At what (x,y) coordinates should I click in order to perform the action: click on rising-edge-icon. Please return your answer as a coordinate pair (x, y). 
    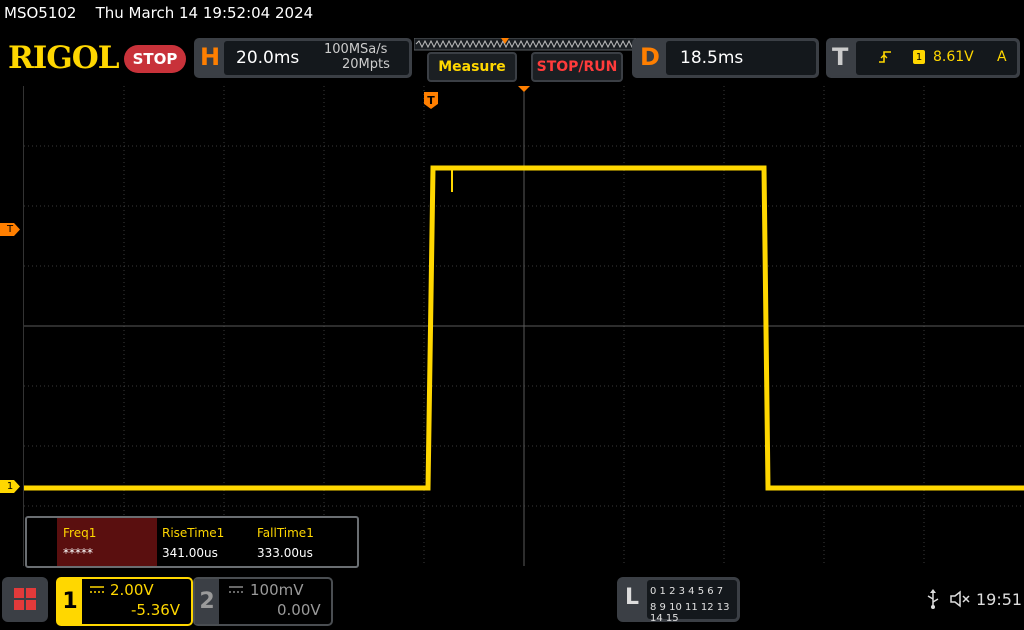
    Looking at the image, I should click on (885, 57).